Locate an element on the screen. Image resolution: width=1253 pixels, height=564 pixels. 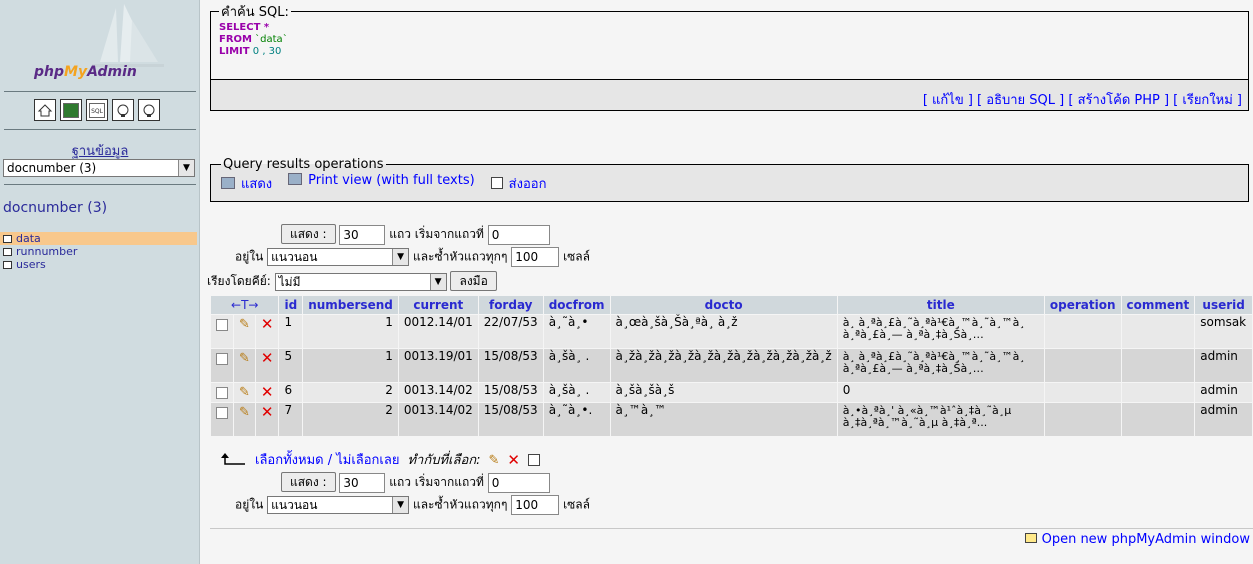
database-select-value: docnumber (3) is located at coordinates (52, 168).